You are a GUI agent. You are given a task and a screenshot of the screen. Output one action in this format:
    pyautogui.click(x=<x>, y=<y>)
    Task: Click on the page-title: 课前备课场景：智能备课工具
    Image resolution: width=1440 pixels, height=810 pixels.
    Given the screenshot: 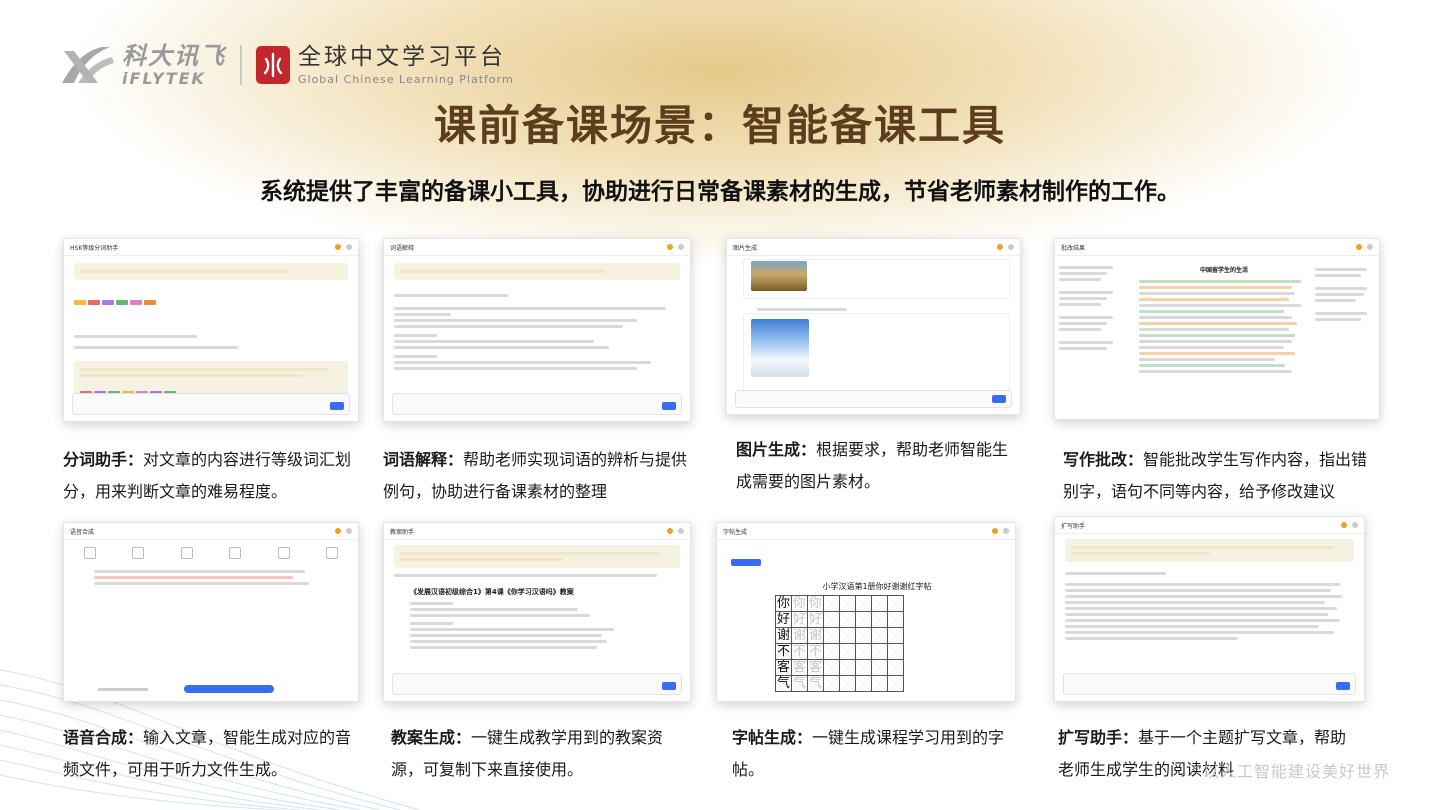 What is the action you would take?
    pyautogui.click(x=719, y=125)
    